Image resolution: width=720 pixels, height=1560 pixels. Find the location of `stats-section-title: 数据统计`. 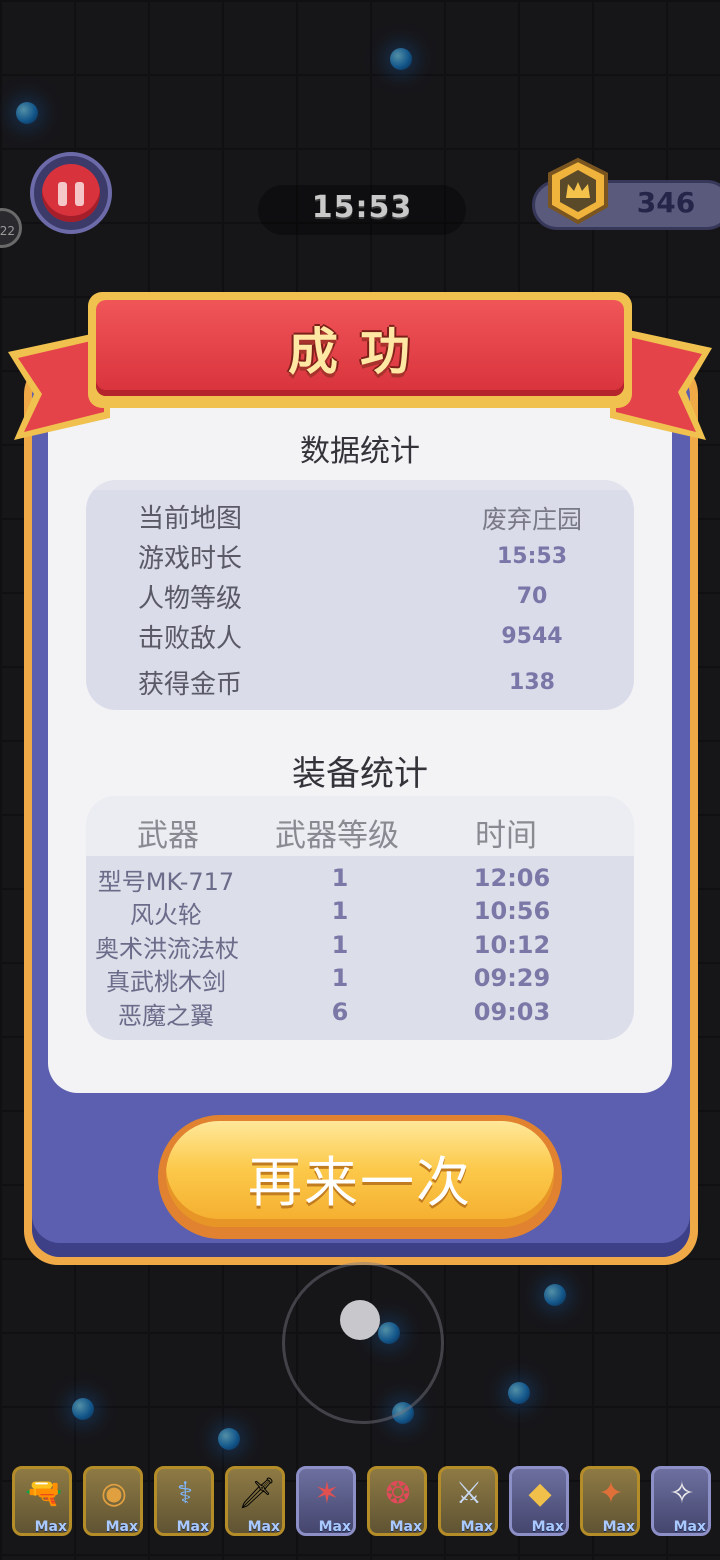

stats-section-title: 数据统计 is located at coordinates (360, 451).